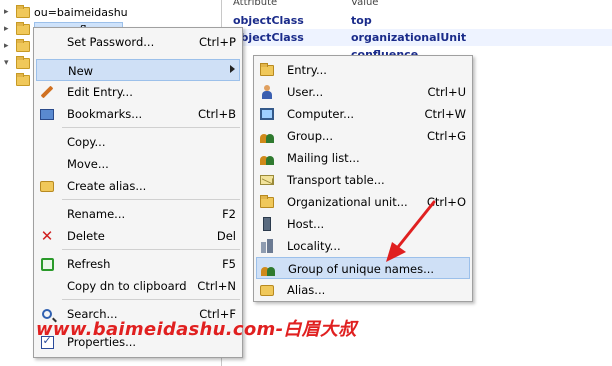 The image size is (612, 366). I want to click on attribute-row: objectClass top, so click(417, 20).